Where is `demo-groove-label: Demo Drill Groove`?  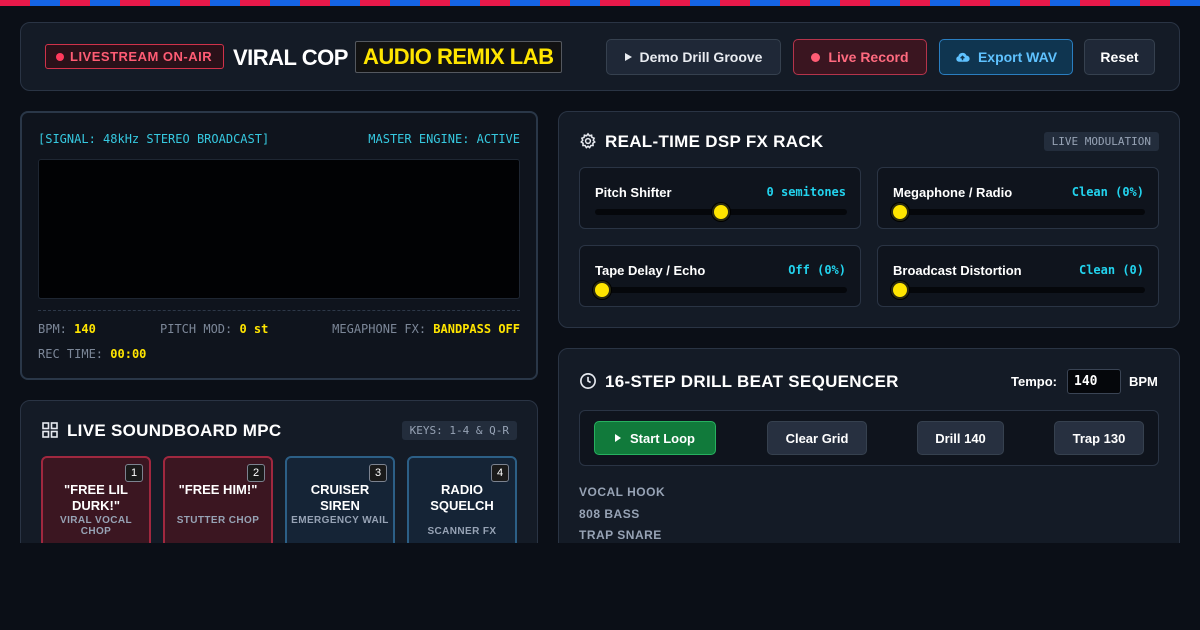 demo-groove-label: Demo Drill Groove is located at coordinates (701, 57).